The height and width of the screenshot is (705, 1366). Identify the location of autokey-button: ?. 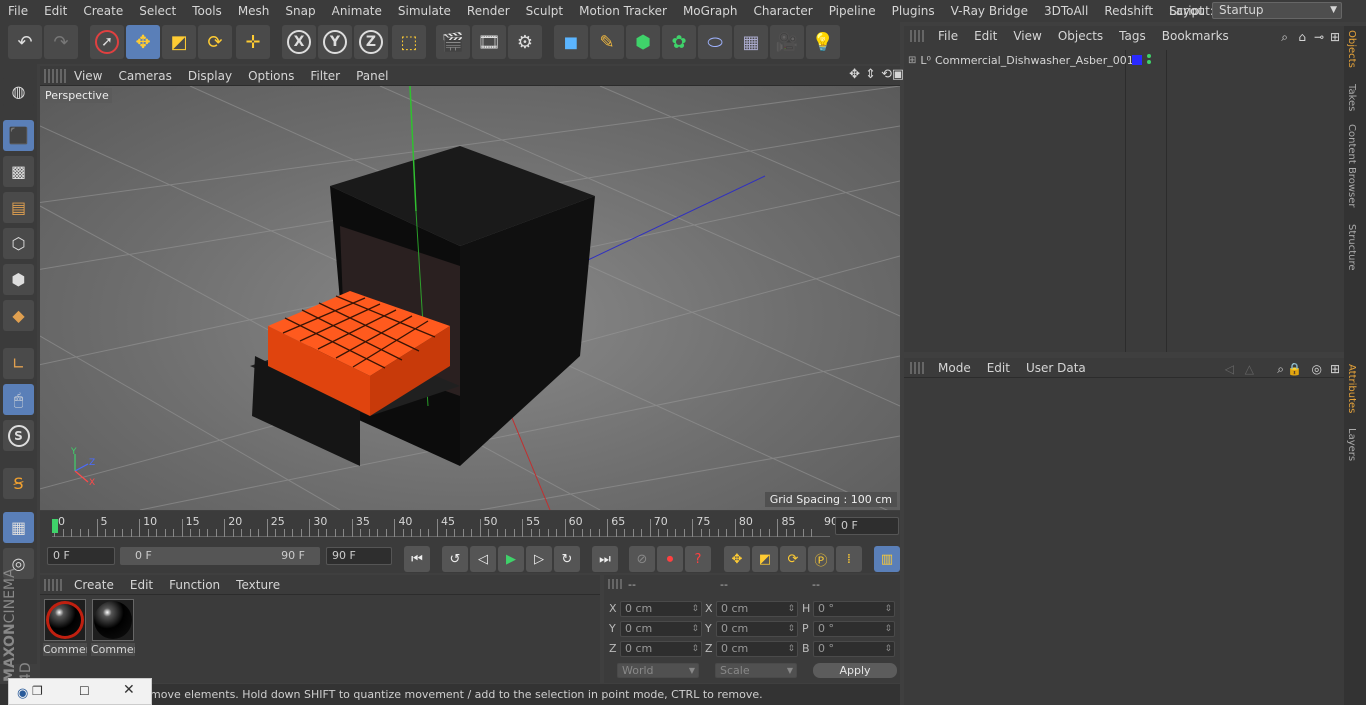
(698, 559).